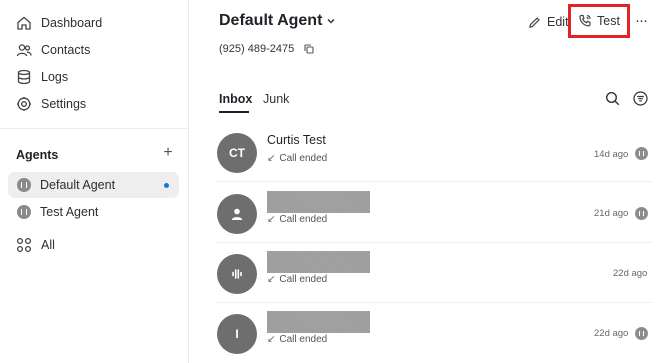 The width and height of the screenshot is (670, 363). What do you see at coordinates (24, 50) in the screenshot?
I see `contacts-icon` at bounding box center [24, 50].